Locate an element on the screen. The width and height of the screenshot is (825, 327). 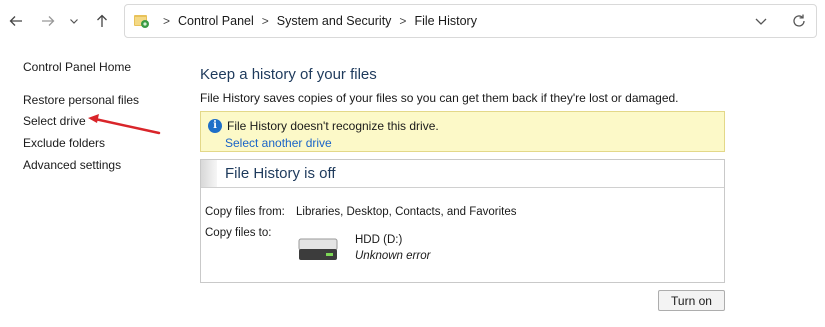
arrow-up-icon is located at coordinates (102, 20).